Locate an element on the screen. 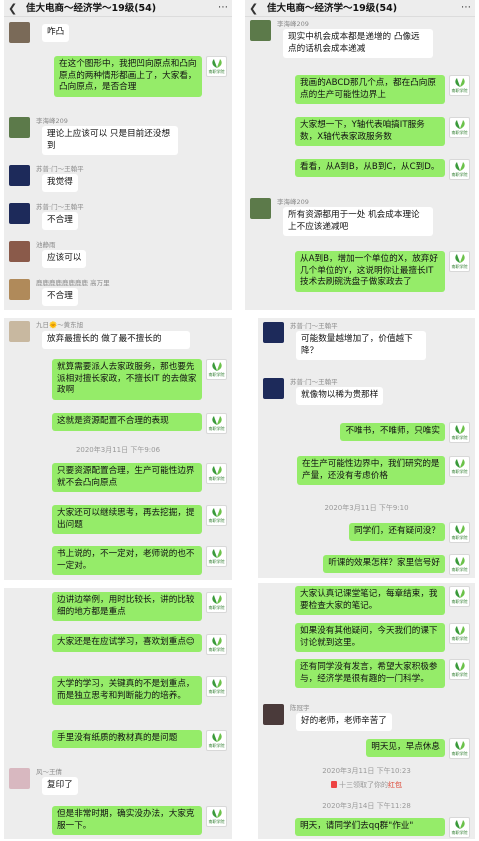  message-bubble: 我觉得 is located at coordinates (60, 183).